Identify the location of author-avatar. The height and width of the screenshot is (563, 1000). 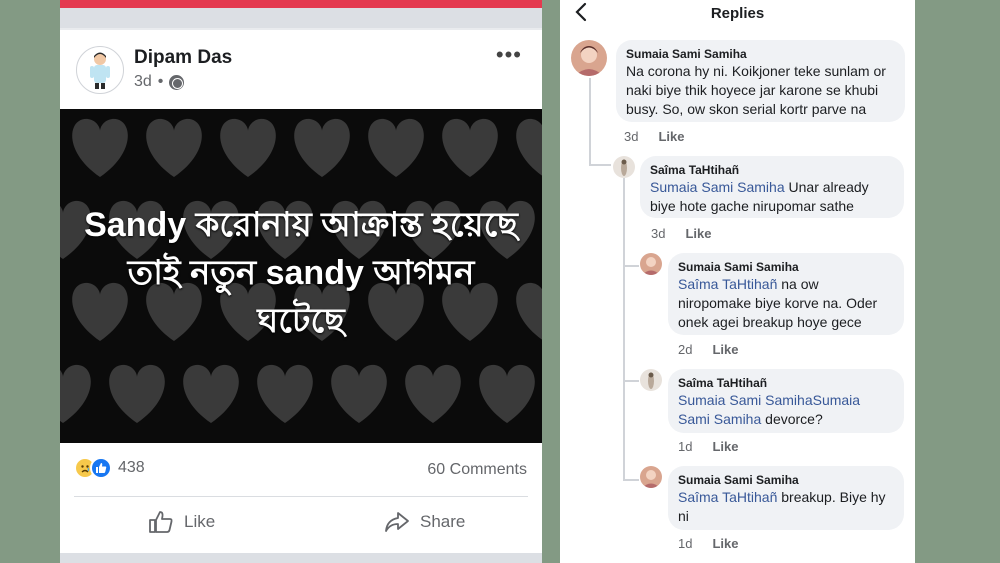
(100, 70).